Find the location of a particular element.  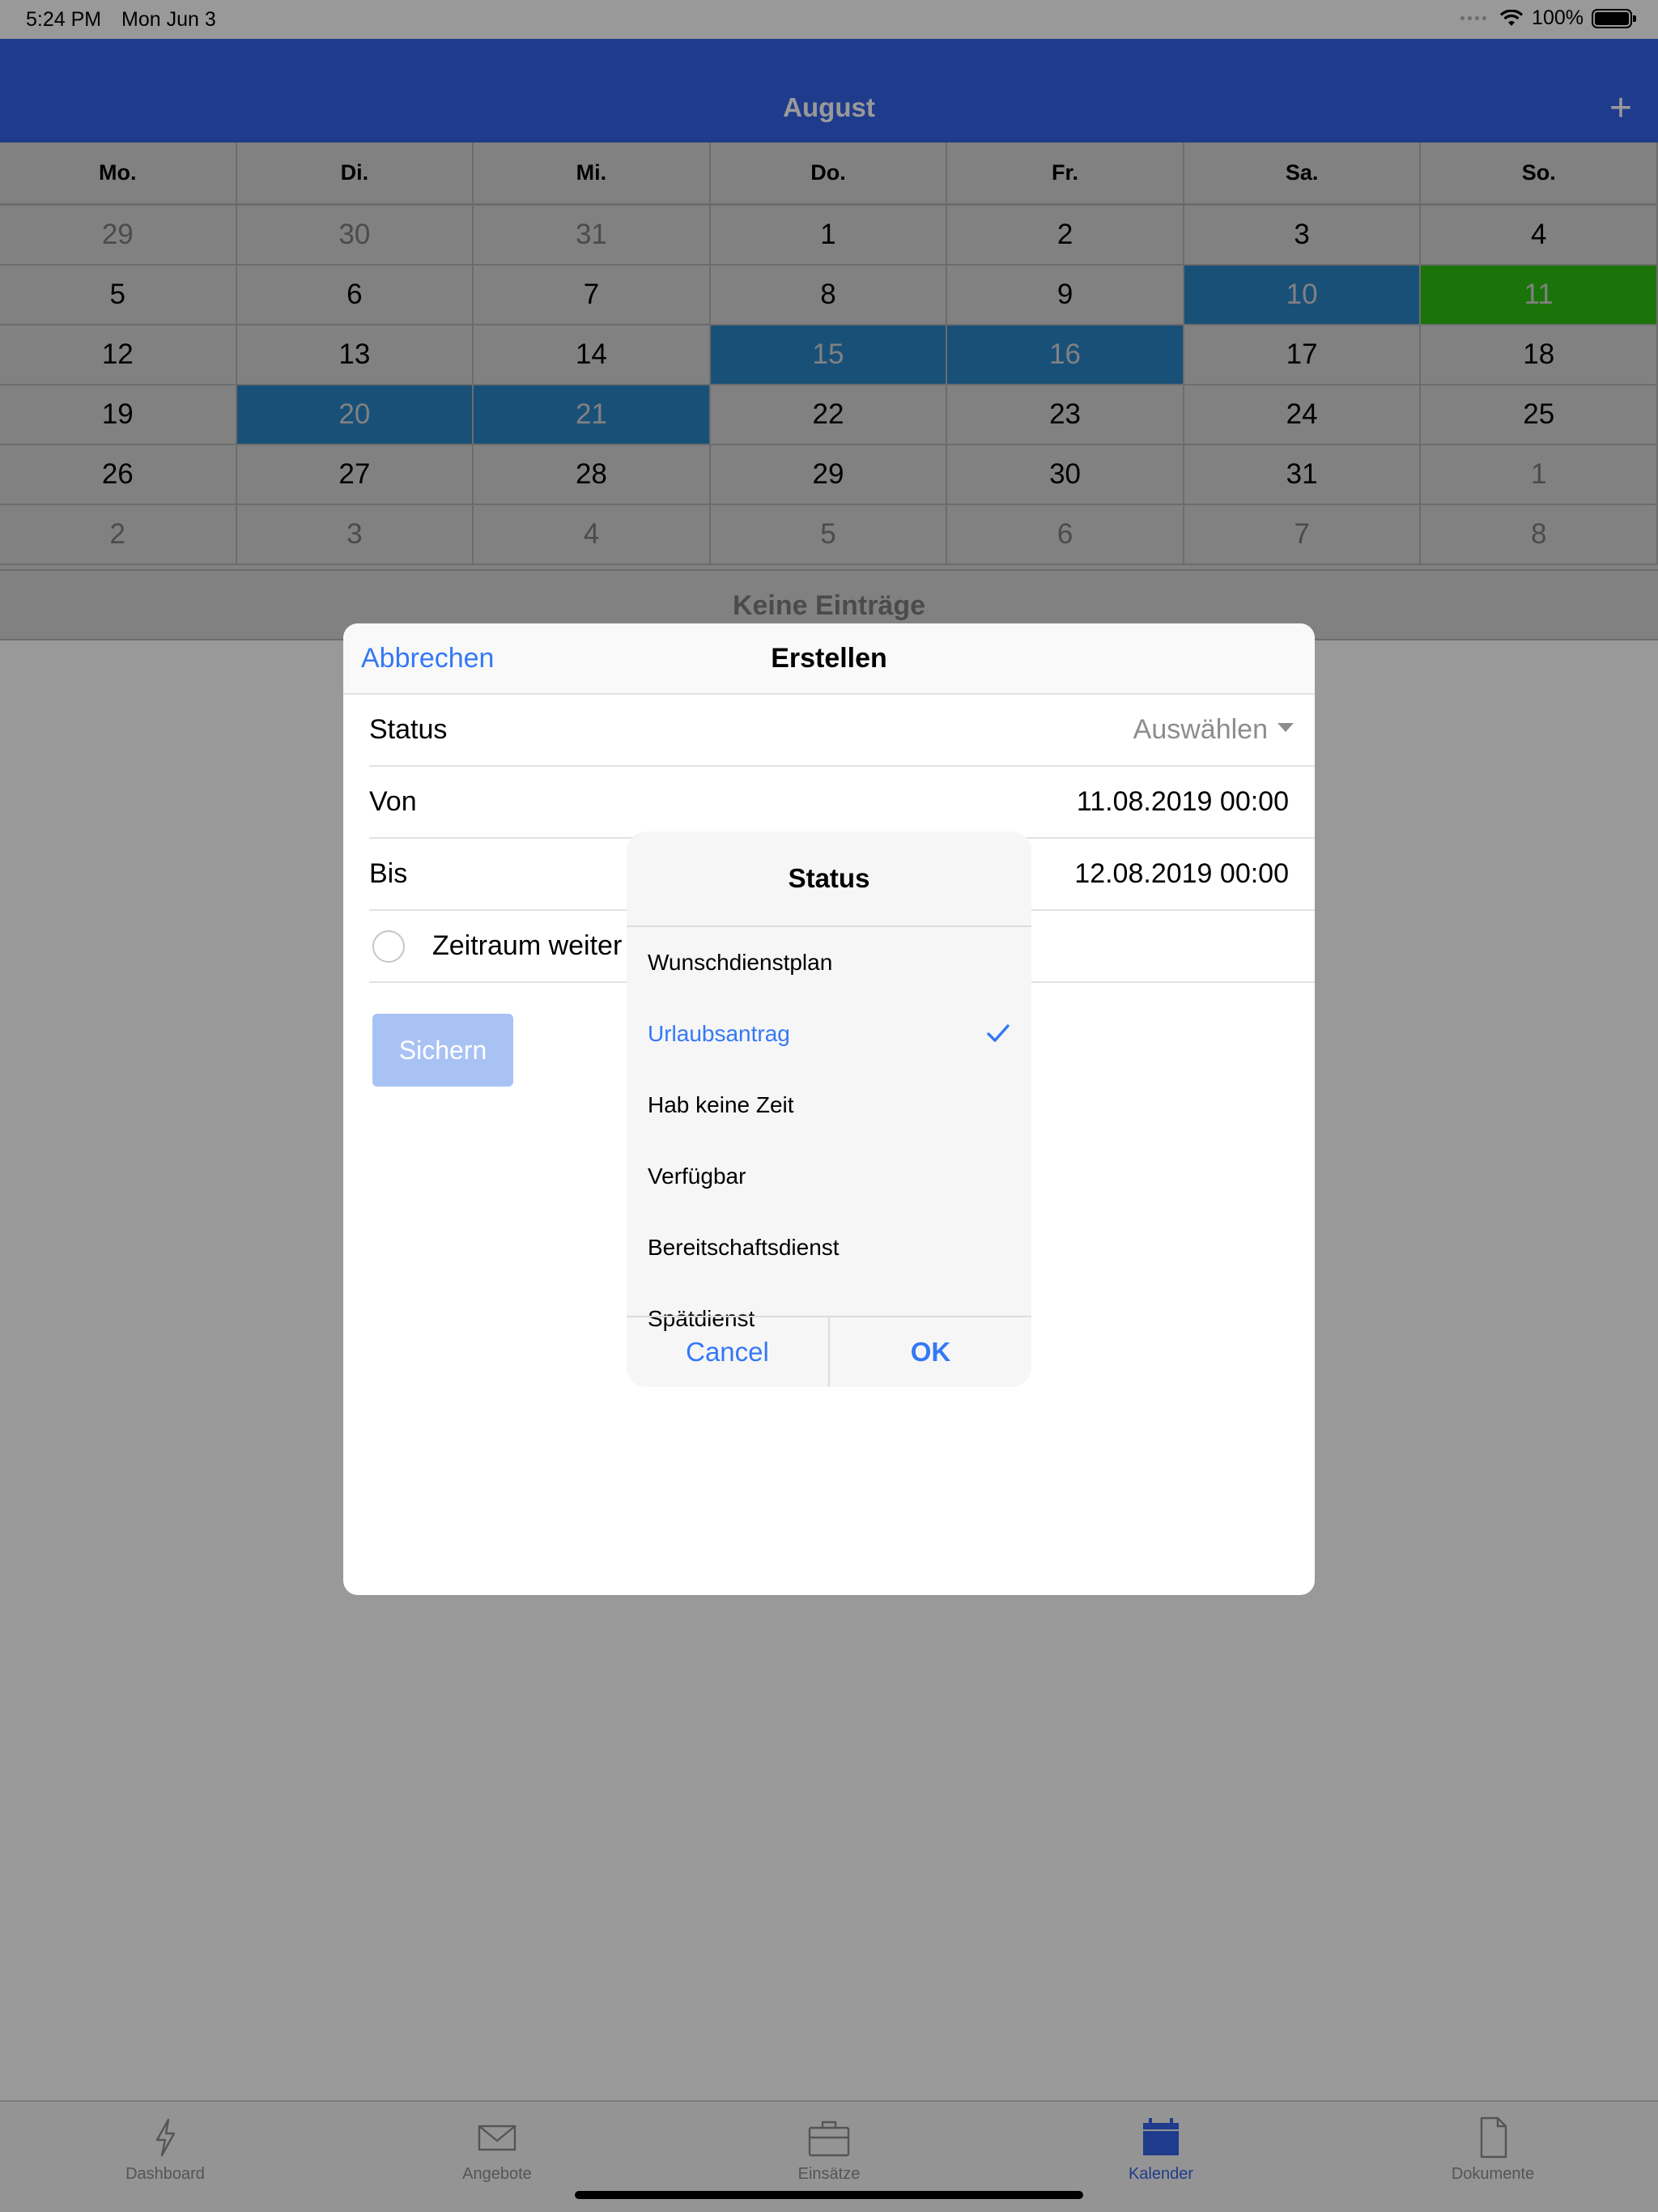

von-label: Von is located at coordinates (393, 802).